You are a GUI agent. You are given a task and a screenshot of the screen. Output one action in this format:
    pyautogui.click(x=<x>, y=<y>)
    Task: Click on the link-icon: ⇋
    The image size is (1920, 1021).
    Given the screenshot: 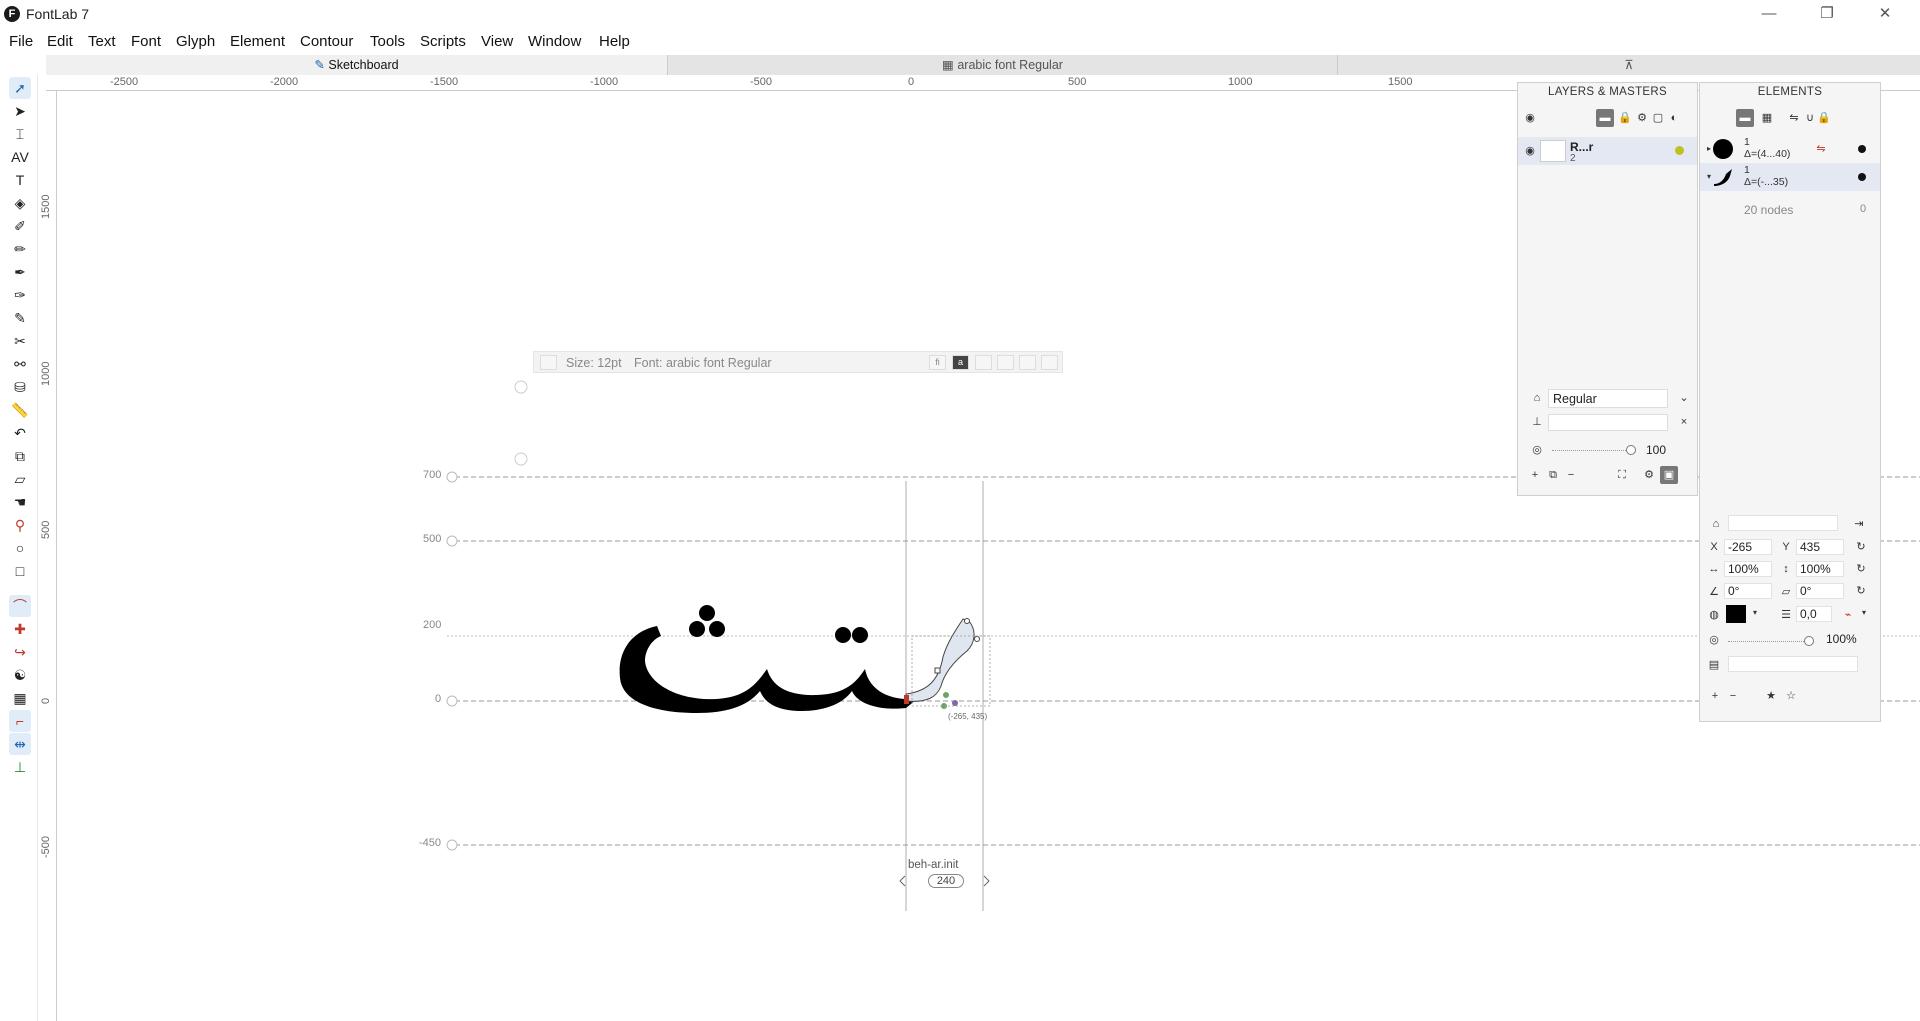 What is the action you would take?
    pyautogui.click(x=1821, y=149)
    